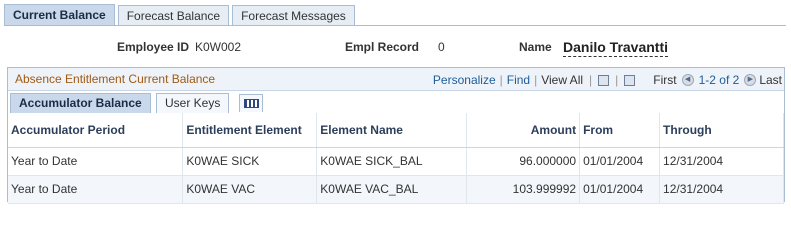 The image size is (791, 240). I want to click on empl-record-label: Empl Record, so click(382, 47).